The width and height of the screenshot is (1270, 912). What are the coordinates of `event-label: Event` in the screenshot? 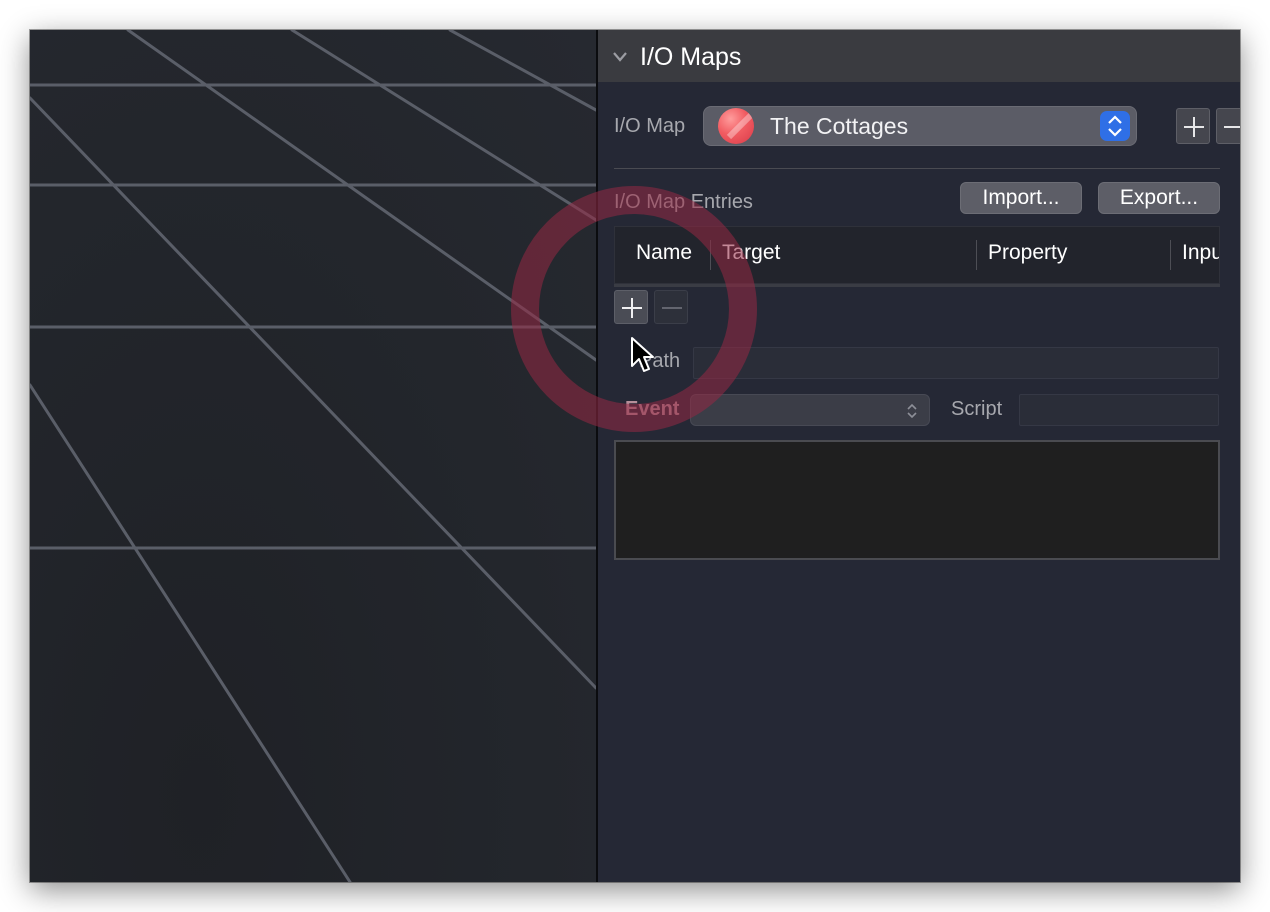 It's located at (652, 409).